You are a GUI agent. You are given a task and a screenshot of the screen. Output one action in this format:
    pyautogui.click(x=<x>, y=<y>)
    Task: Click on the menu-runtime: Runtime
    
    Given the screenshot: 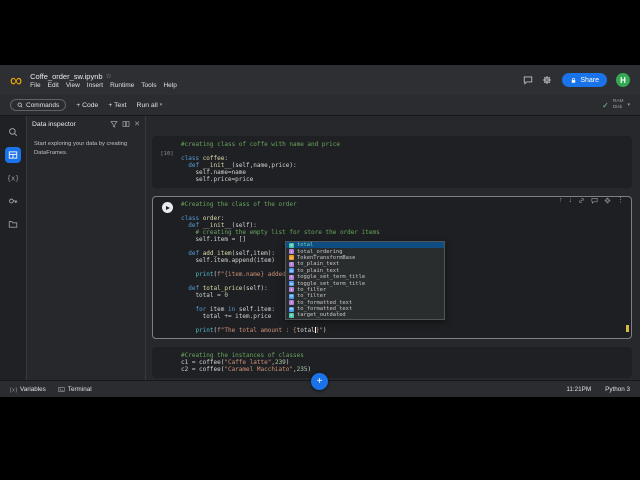 What is the action you would take?
    pyautogui.click(x=122, y=85)
    